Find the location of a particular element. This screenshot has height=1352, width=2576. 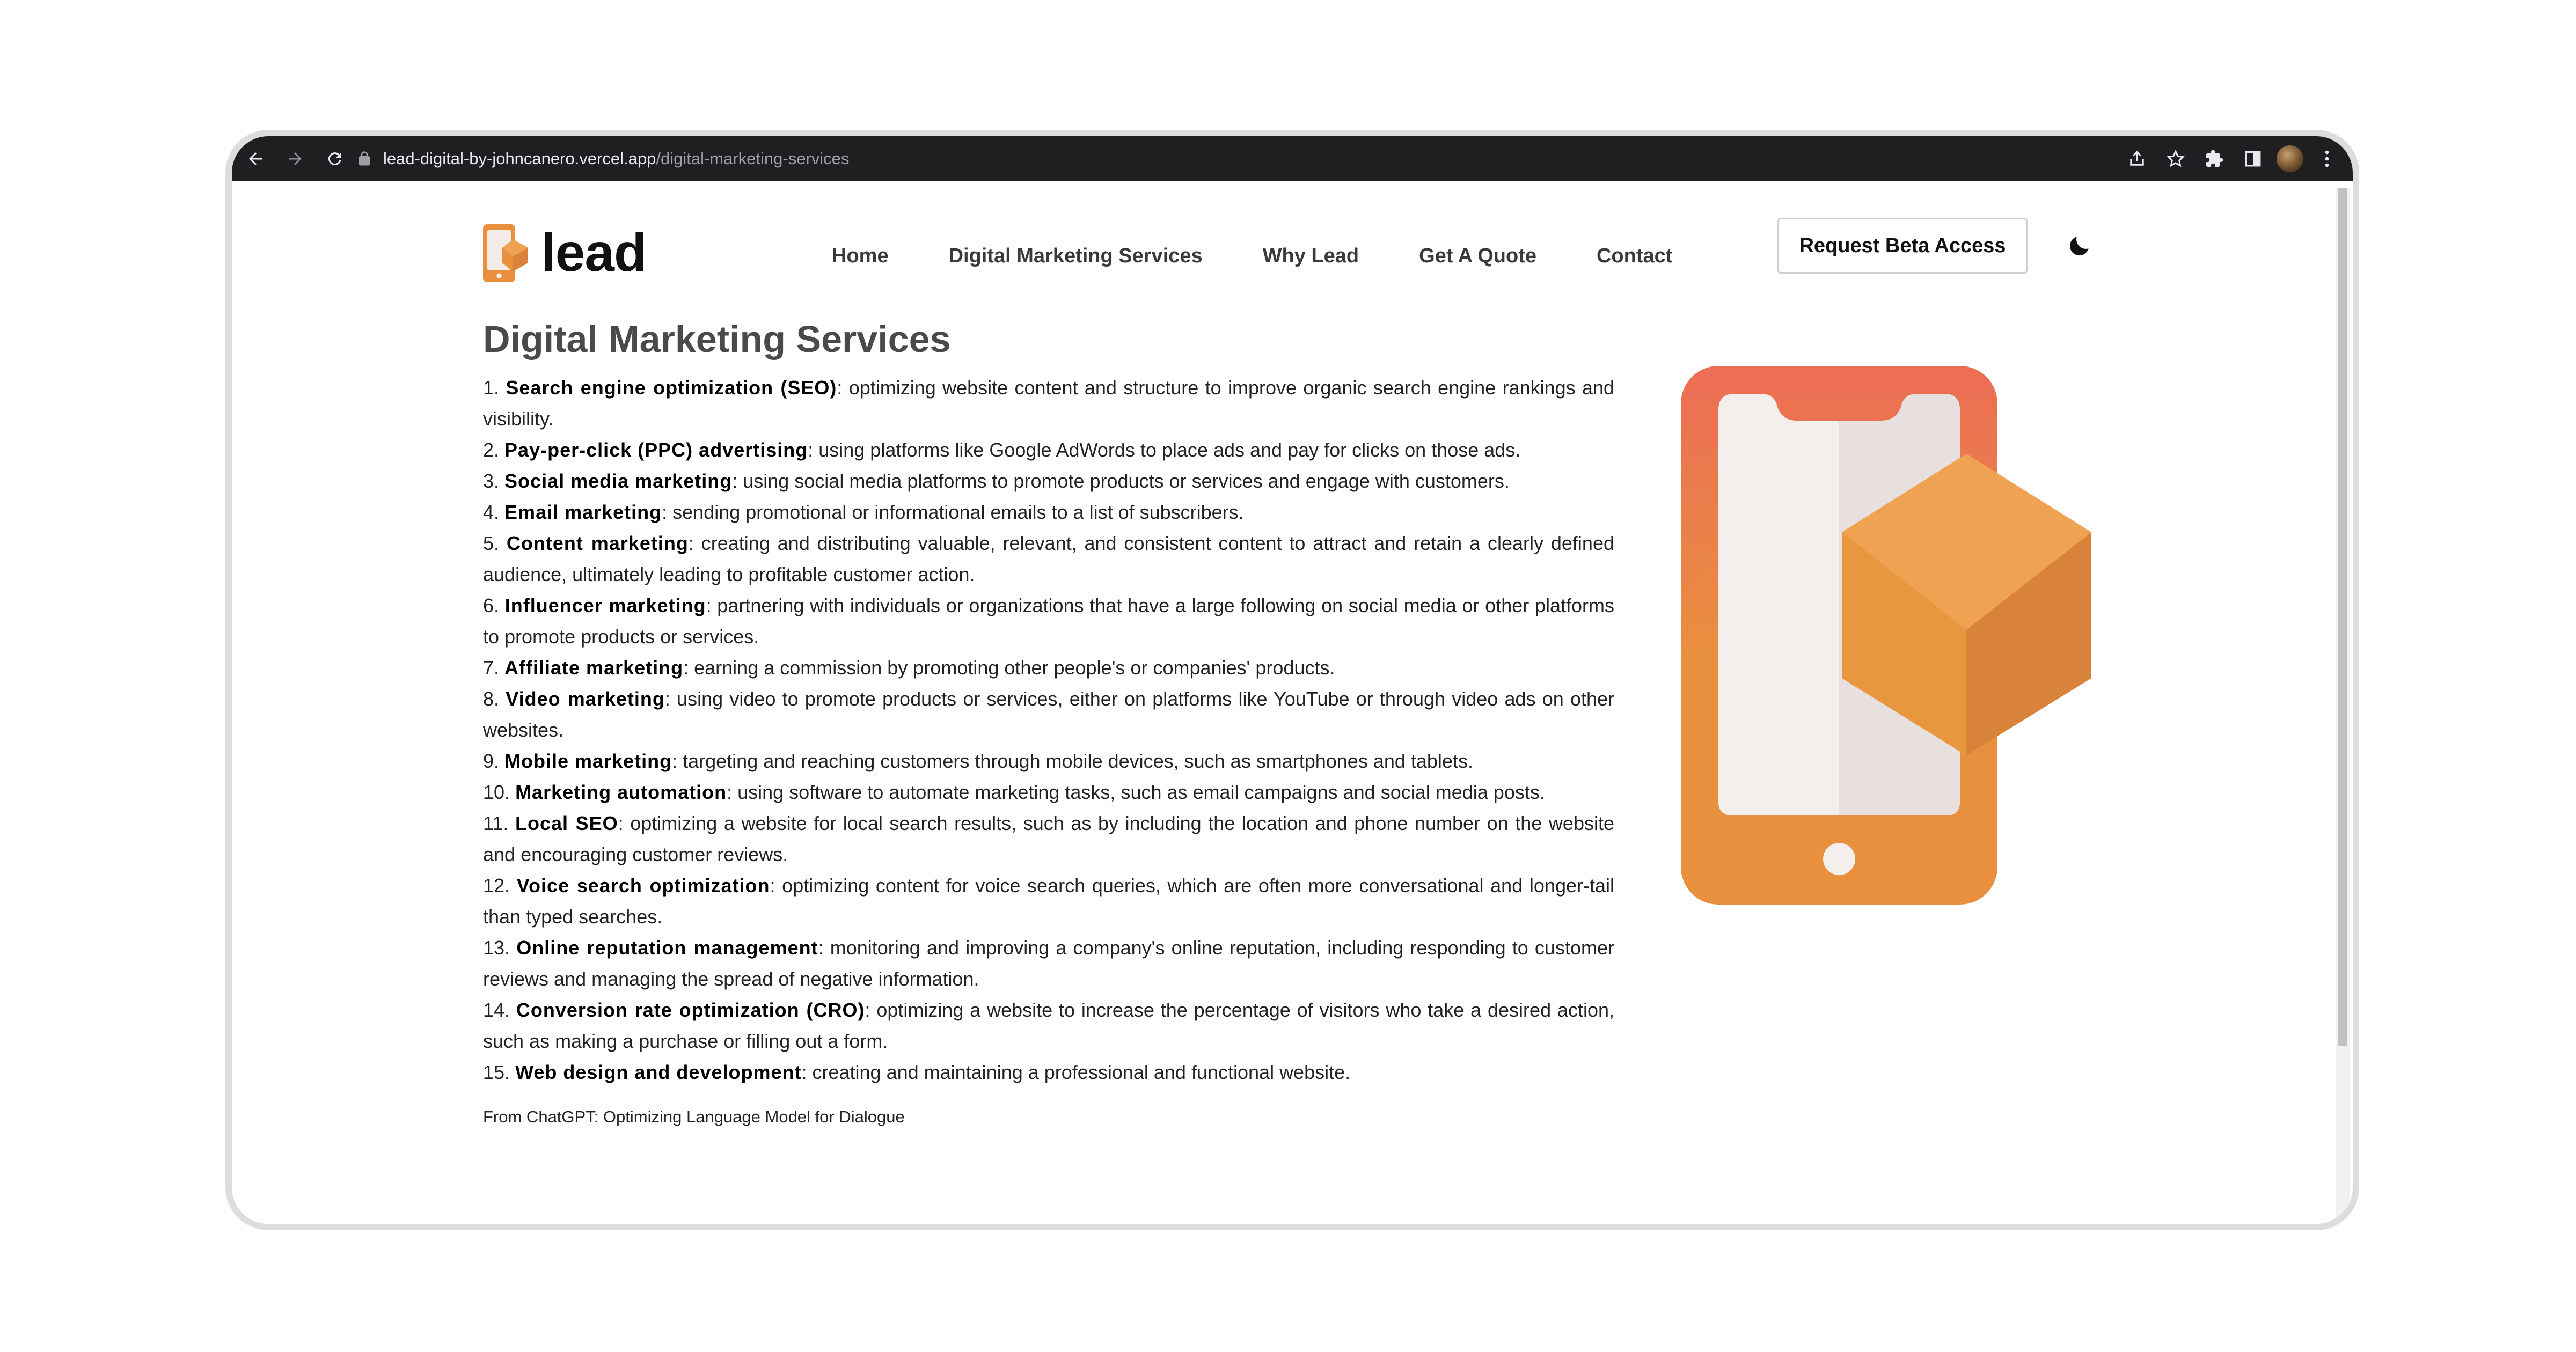

extensions-icon is located at coordinates (2214, 159).